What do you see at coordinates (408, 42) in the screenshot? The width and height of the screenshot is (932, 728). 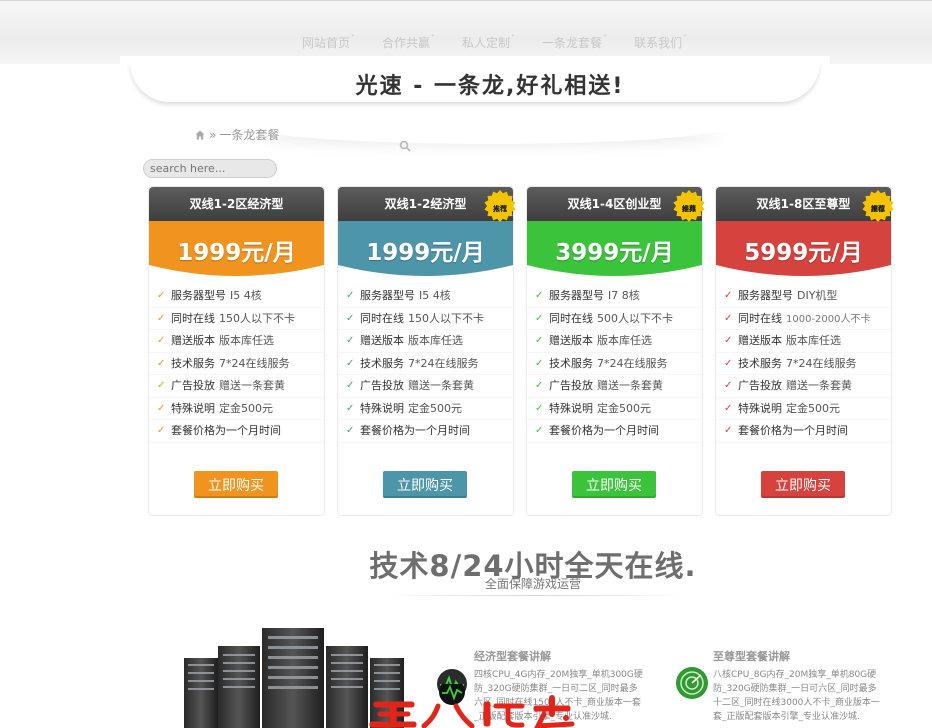 I see `nav-item-cooperation: 合作共赢 ˅` at bounding box center [408, 42].